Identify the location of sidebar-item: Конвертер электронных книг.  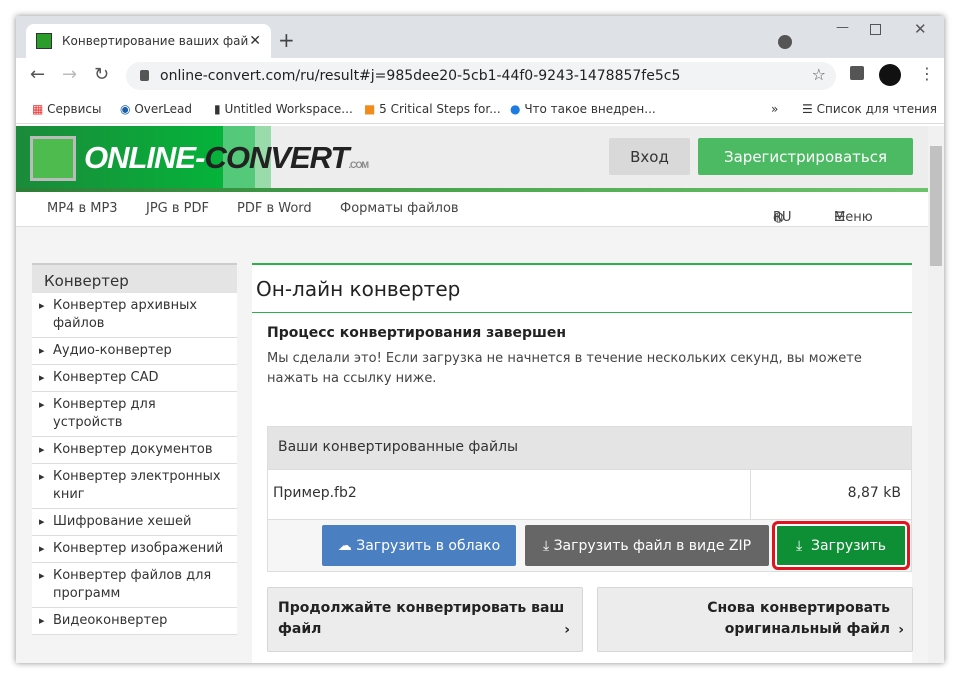
(134, 486).